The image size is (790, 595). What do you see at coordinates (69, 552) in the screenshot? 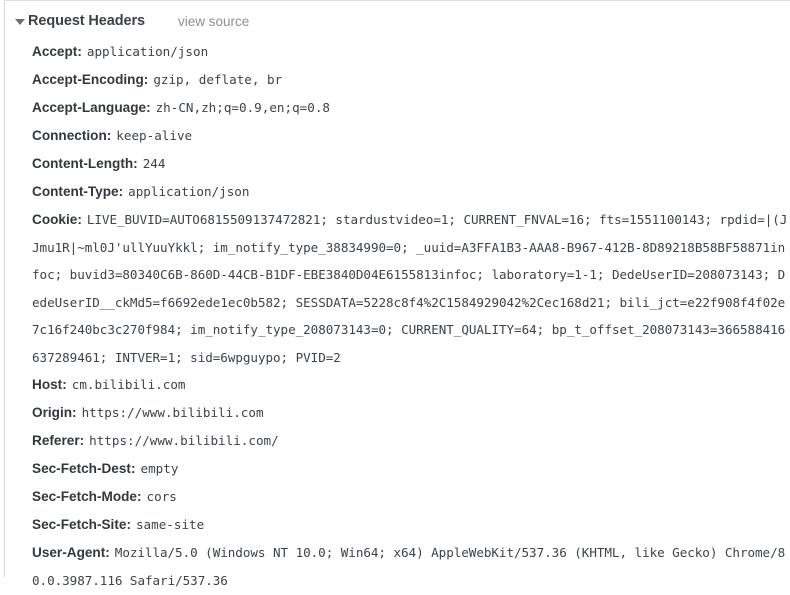
I see `header-name: User-Agent` at bounding box center [69, 552].